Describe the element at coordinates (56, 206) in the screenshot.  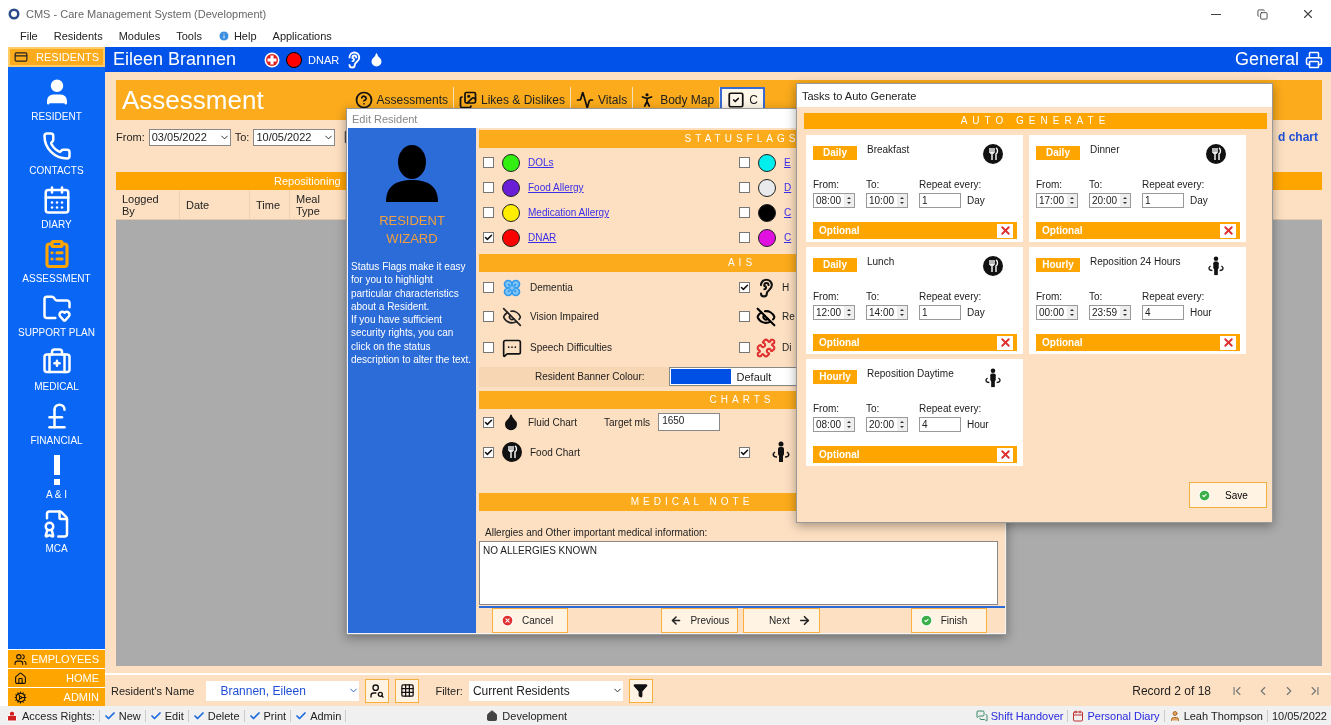
I see `sidebar-item: DIARY` at that location.